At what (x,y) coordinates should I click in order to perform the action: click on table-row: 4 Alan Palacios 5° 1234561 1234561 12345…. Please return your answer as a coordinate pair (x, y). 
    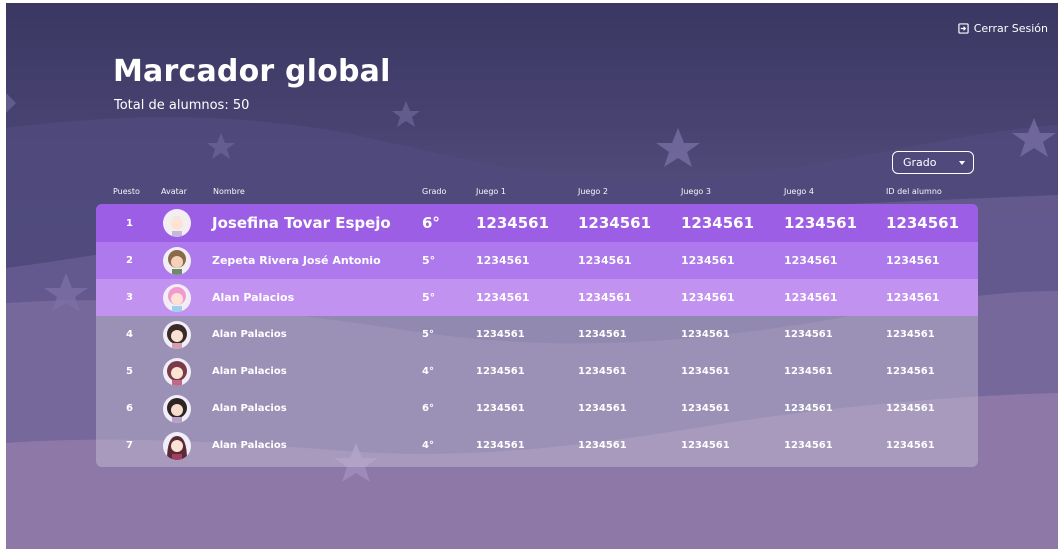
    Looking at the image, I should click on (537, 334).